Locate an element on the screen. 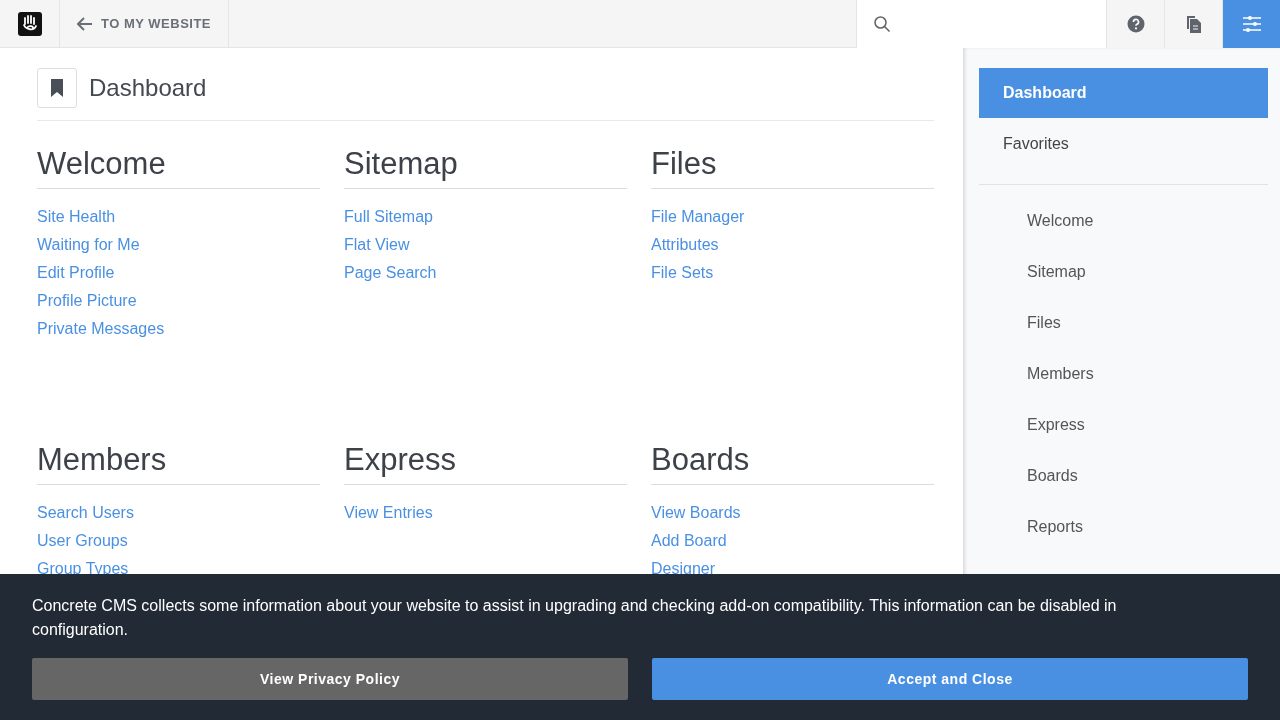 This screenshot has width=1280, height=720. section-link: Waiting for Me is located at coordinates (88, 245).